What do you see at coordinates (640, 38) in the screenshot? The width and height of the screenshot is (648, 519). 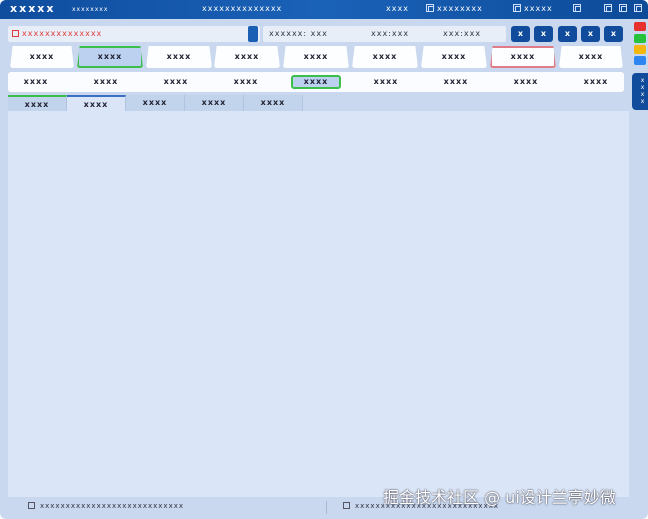 I see `swatch-green` at bounding box center [640, 38].